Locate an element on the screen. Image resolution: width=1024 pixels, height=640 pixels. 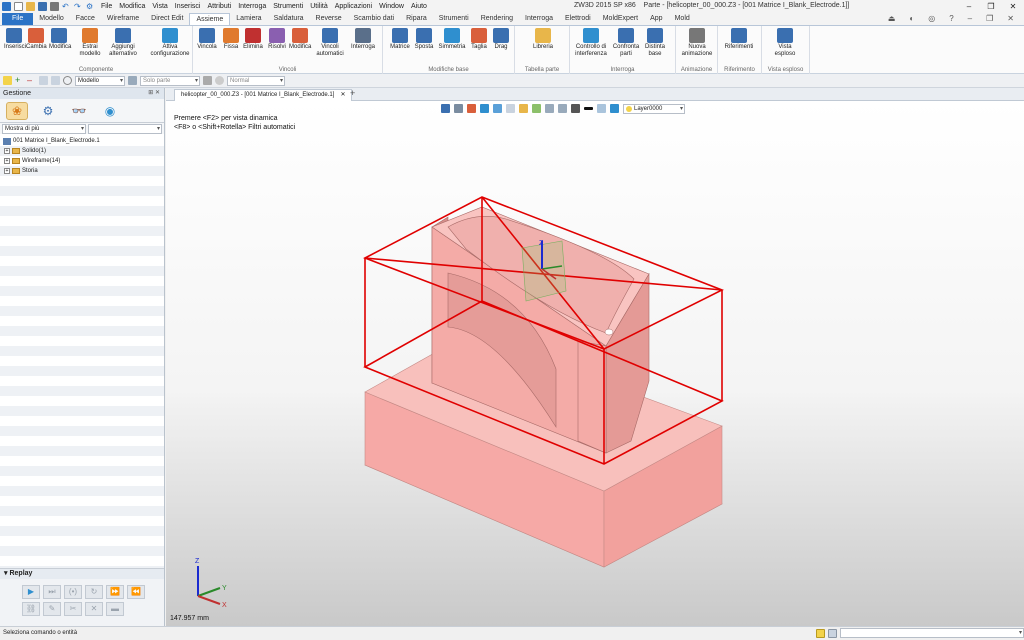
close-icon: ✕ is located at coordinates (1013, 6).